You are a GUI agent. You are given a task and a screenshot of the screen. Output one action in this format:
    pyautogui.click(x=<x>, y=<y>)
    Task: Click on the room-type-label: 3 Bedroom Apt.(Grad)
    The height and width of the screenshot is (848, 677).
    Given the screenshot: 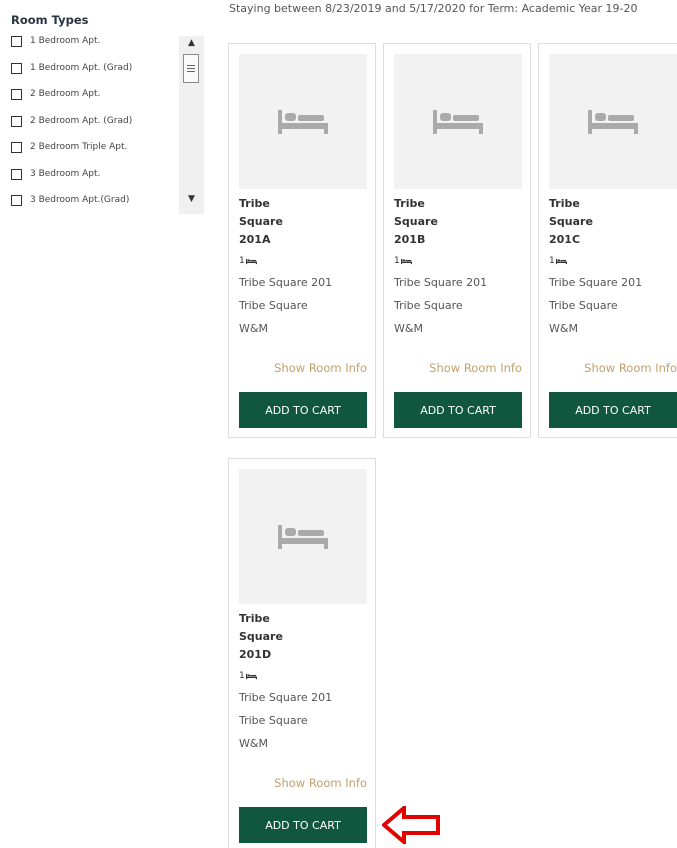 What is the action you would take?
    pyautogui.click(x=80, y=200)
    